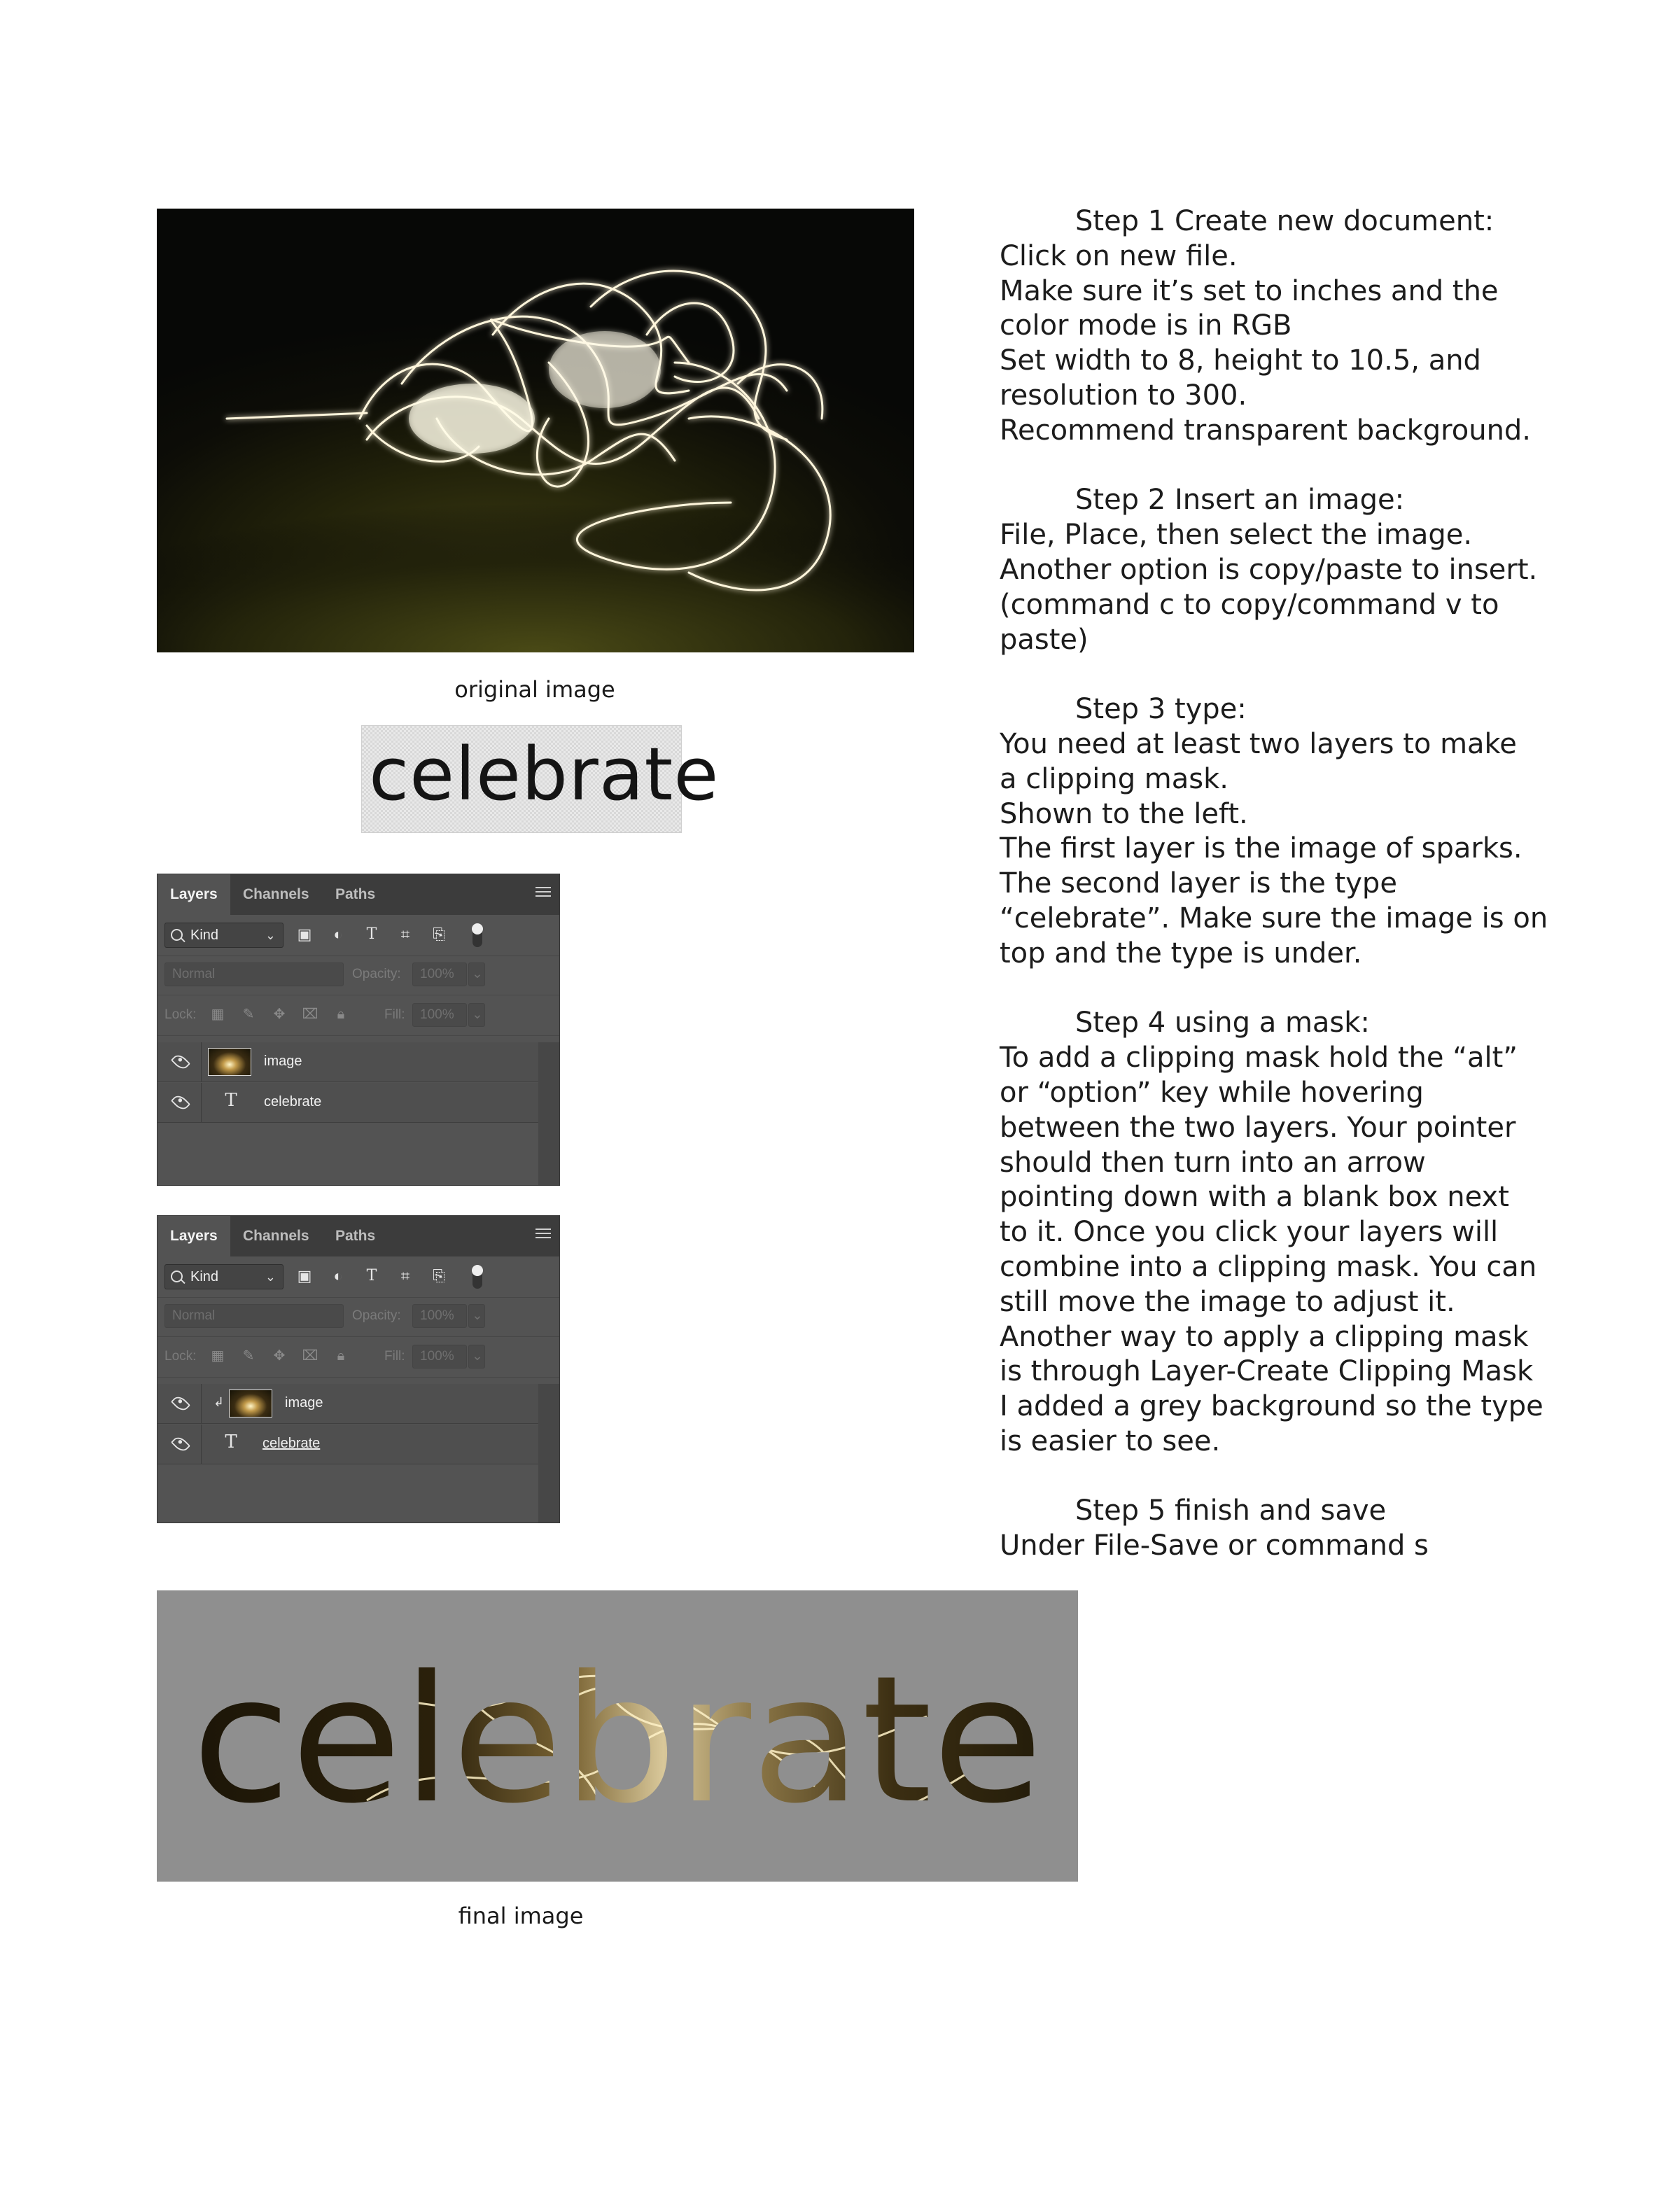 Image resolution: width=1680 pixels, height=2205 pixels. What do you see at coordinates (1114, 778) in the screenshot?
I see `step-line: a clipping mask.` at bounding box center [1114, 778].